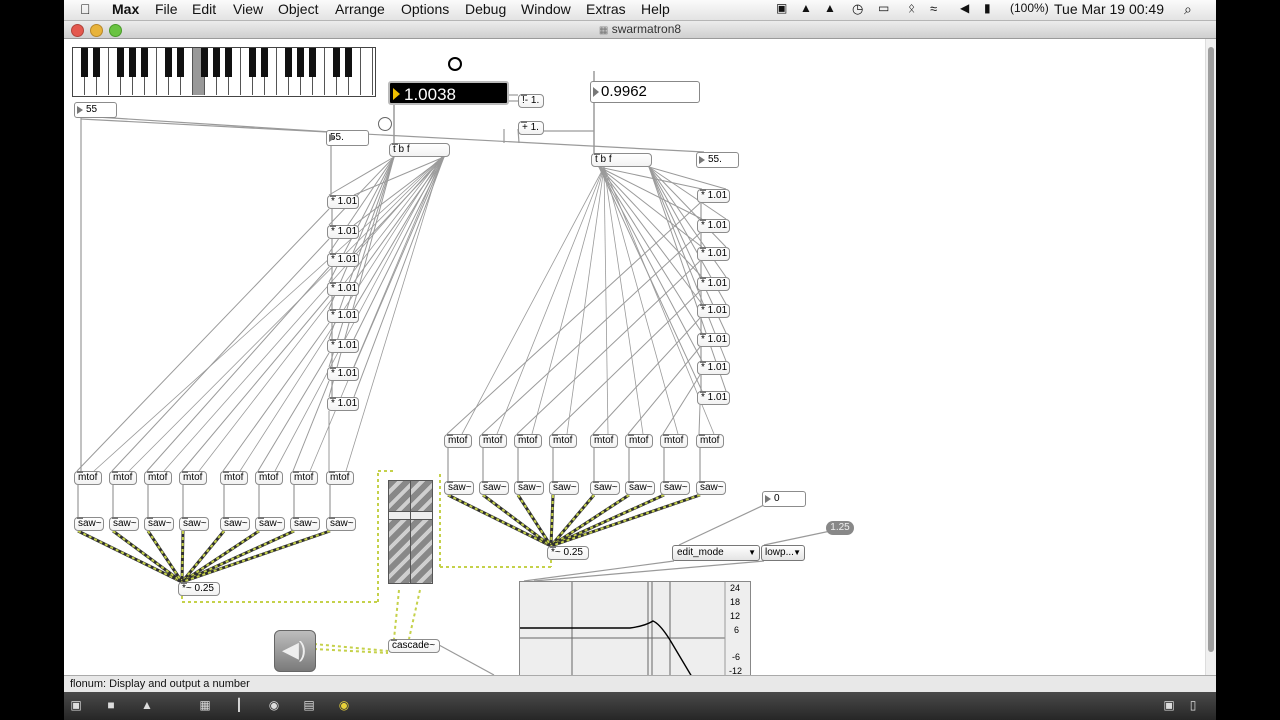 The height and width of the screenshot is (720, 1280). I want to click on white-key, so click(367, 71).